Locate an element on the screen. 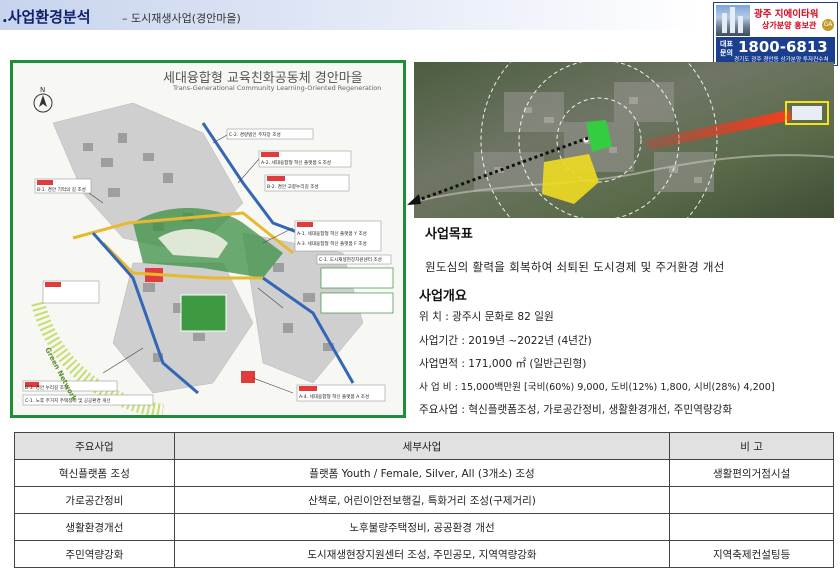 The height and width of the screenshot is (574, 840). page-subtitle: – 도시재생사업(경안마을) is located at coordinates (181, 18).